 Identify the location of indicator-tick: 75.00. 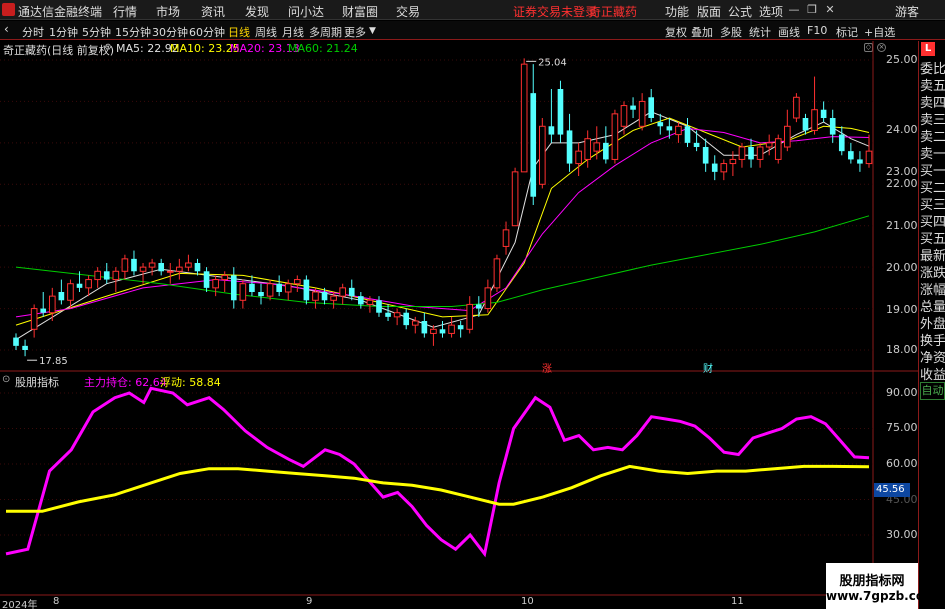
(902, 427).